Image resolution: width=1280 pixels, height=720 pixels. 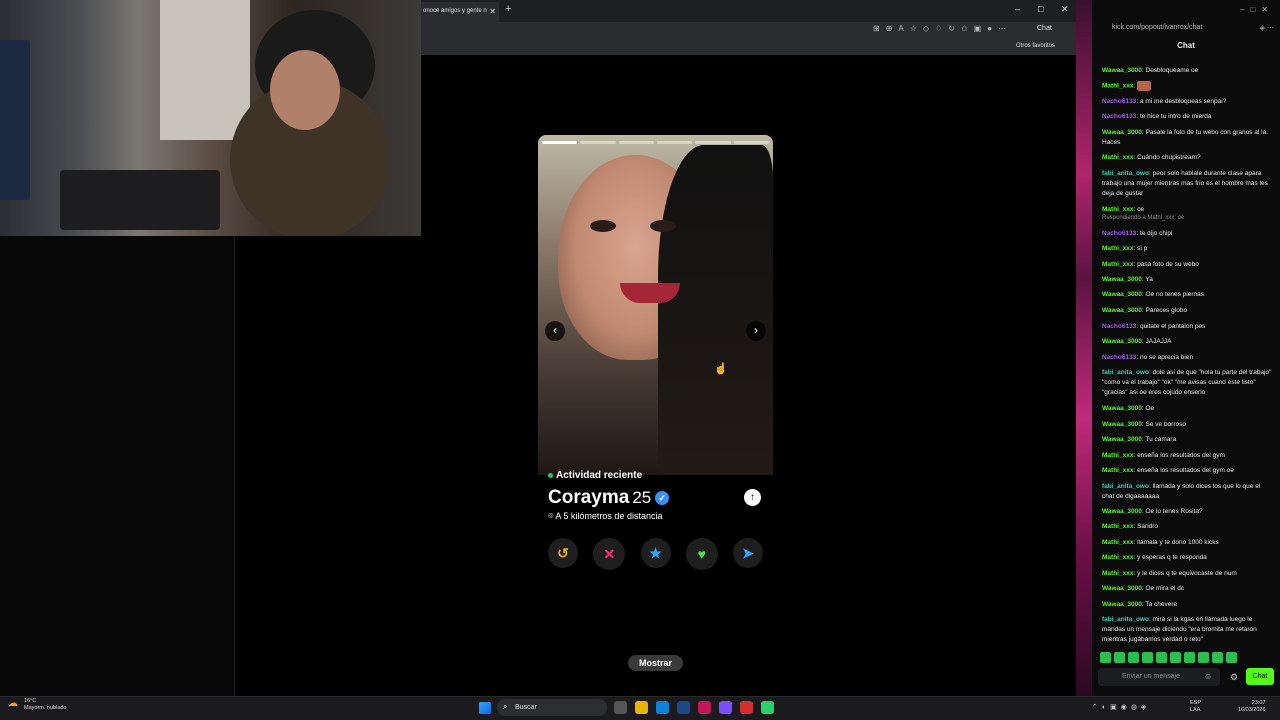 What do you see at coordinates (978, 28) in the screenshot?
I see `collections-icon: ▣` at bounding box center [978, 28].